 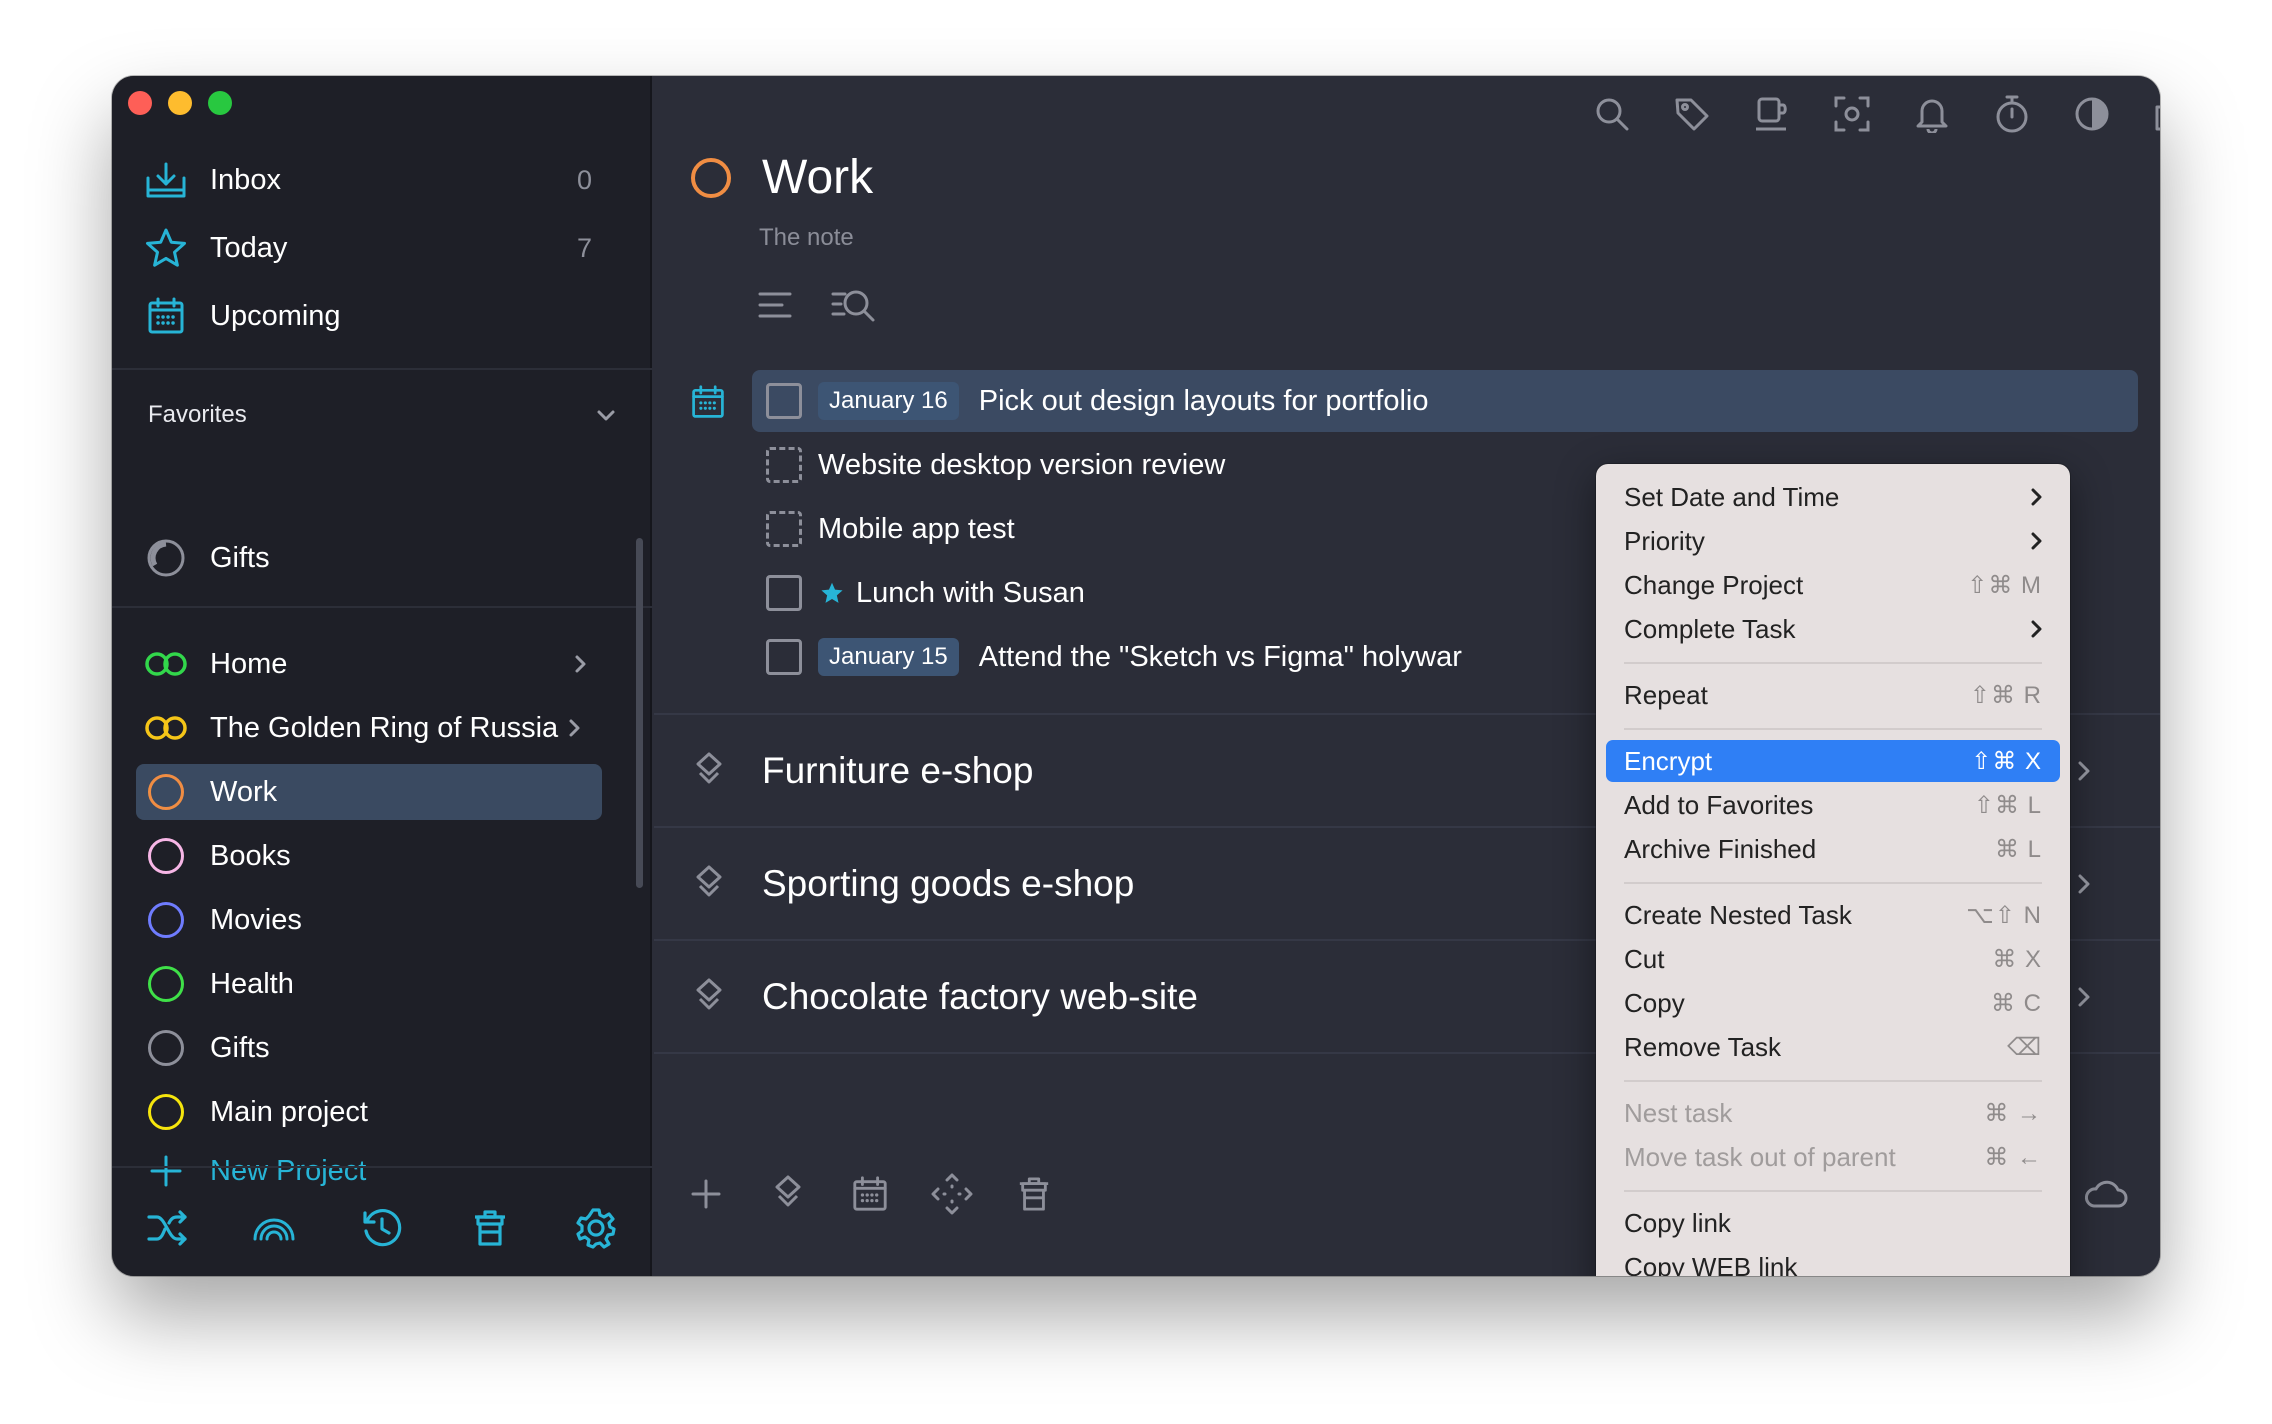 I want to click on sidebar-item-work: Work, so click(x=369, y=792).